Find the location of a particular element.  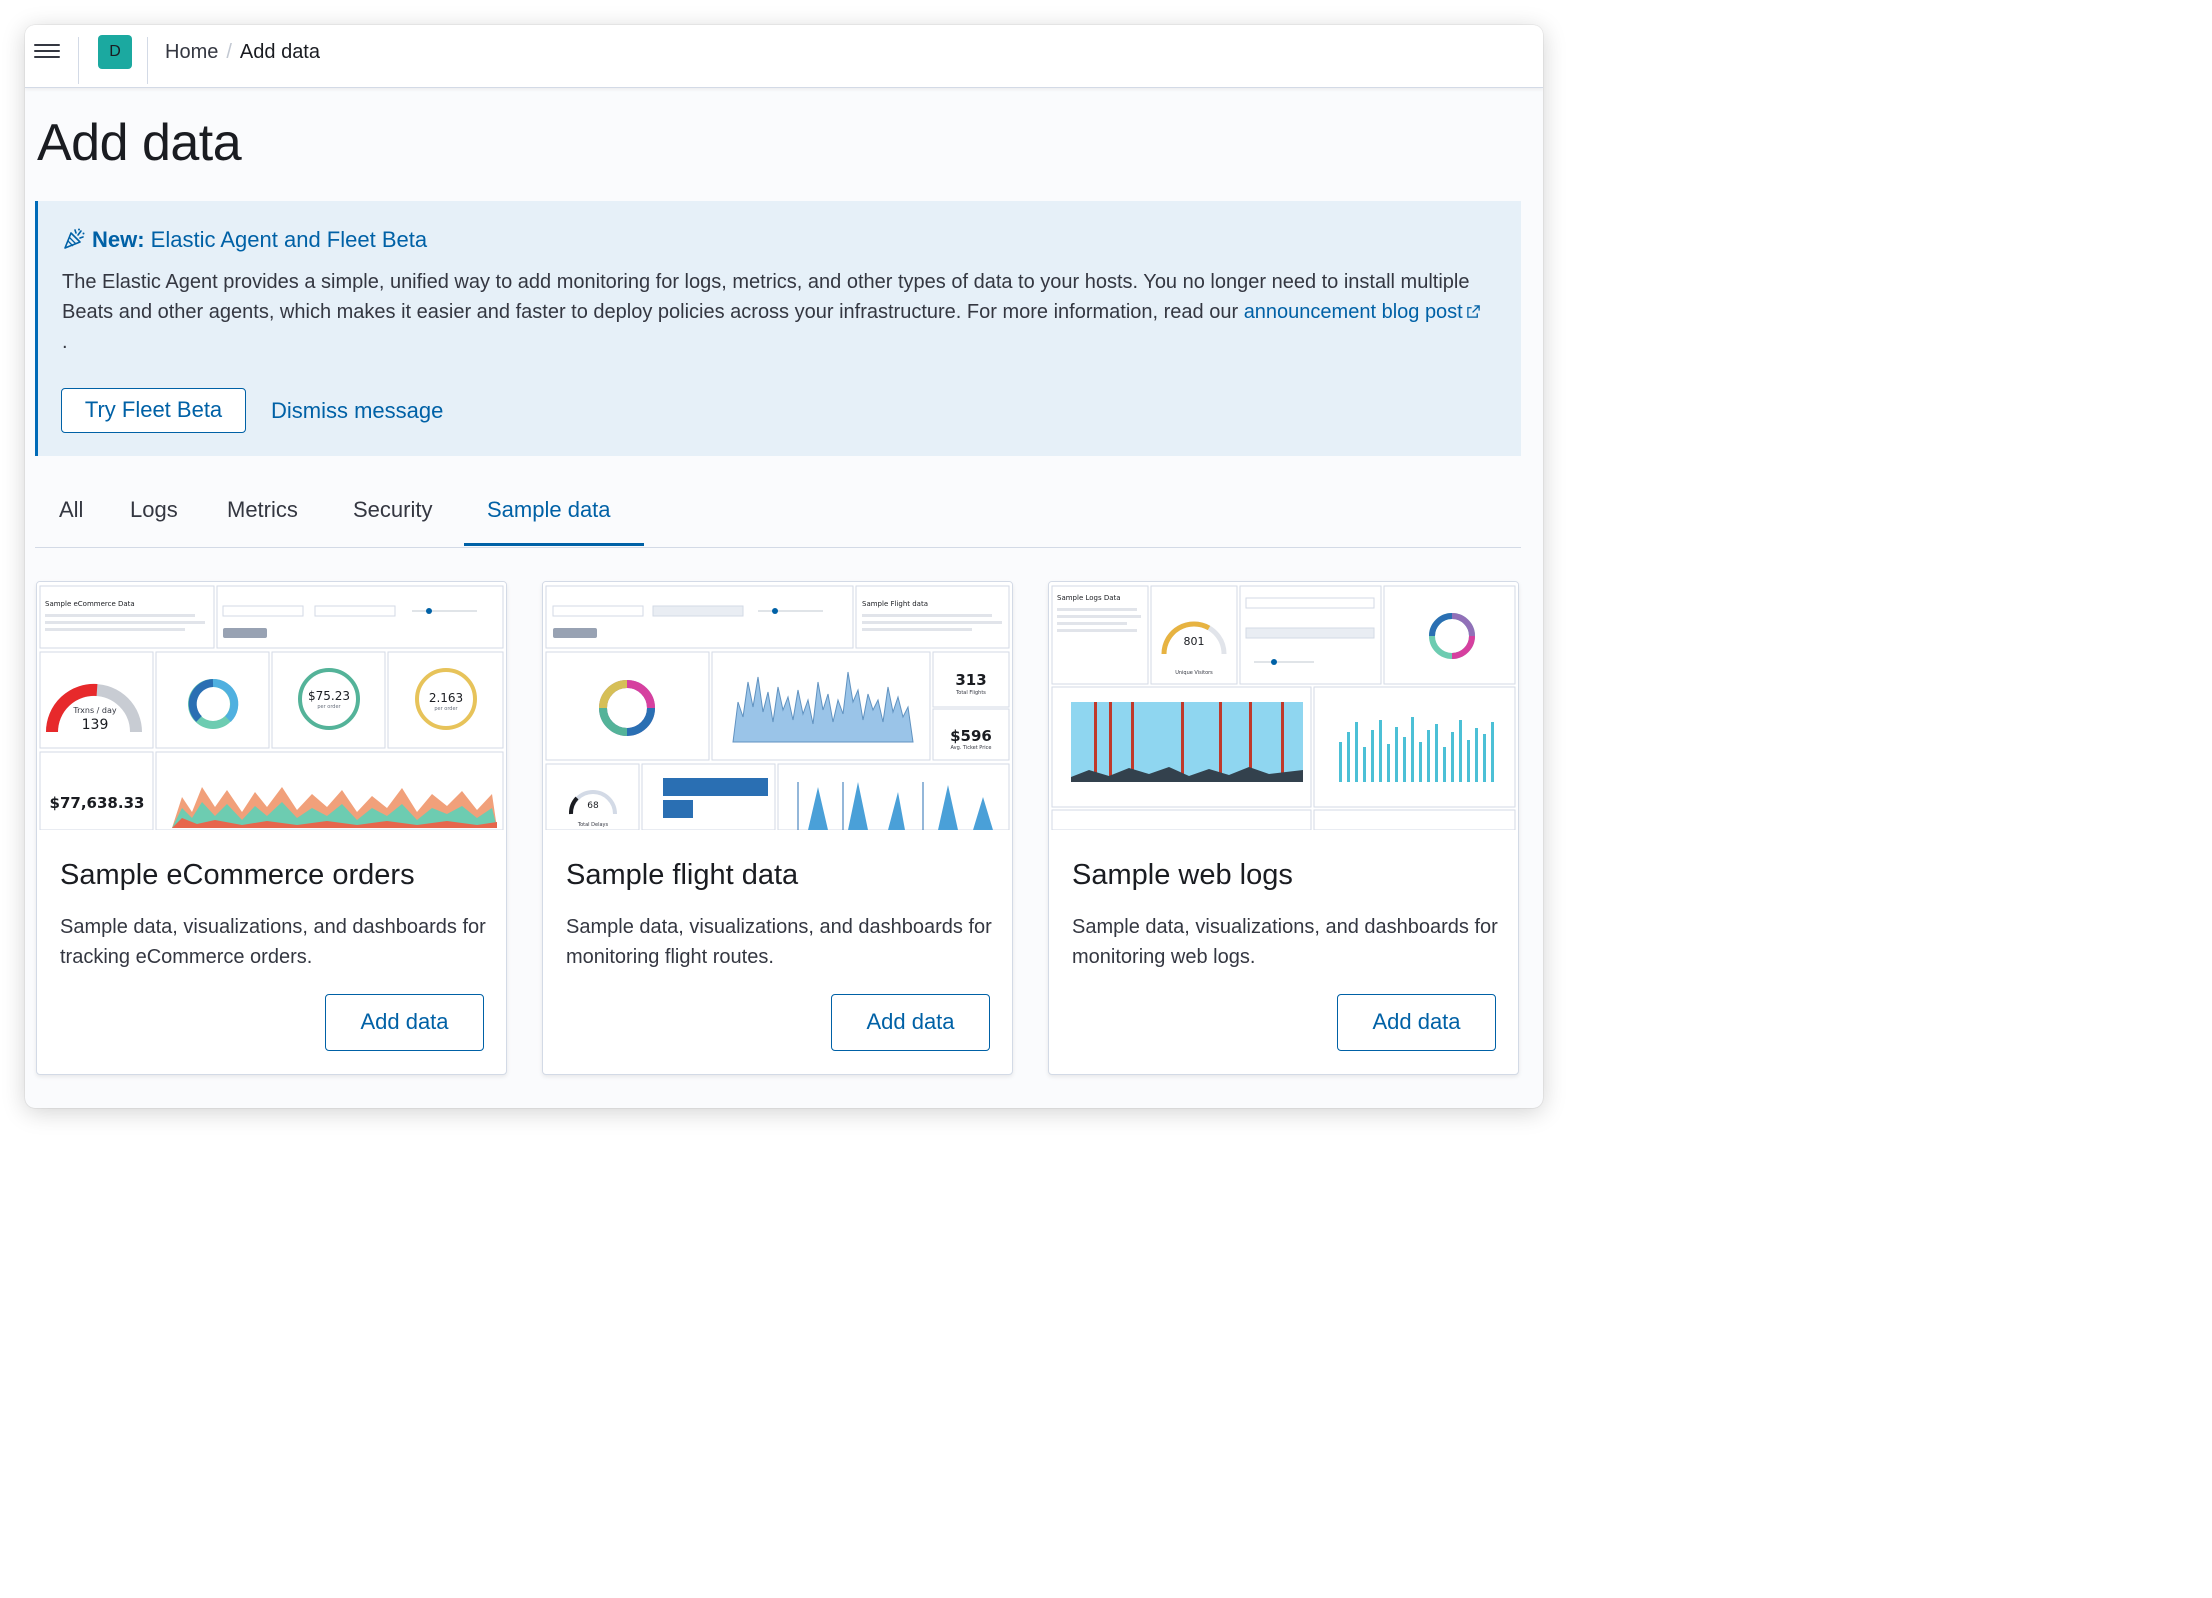

svg-text: Unique Visitors is located at coordinates (1194, 673).